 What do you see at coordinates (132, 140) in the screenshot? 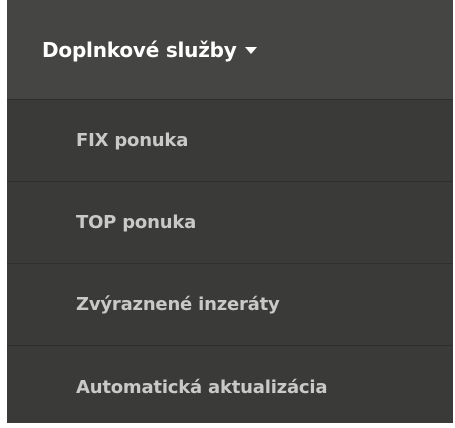
I see `menu-item-label: FIX ponuka` at bounding box center [132, 140].